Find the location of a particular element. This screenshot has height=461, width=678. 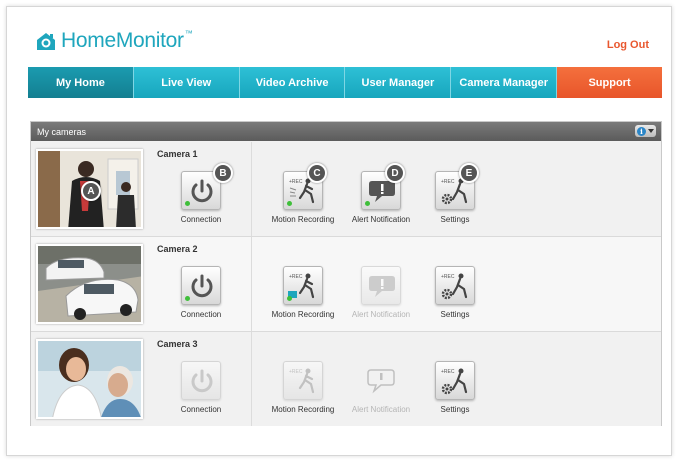

nav-camera-manager: Camera Manager is located at coordinates (504, 82).